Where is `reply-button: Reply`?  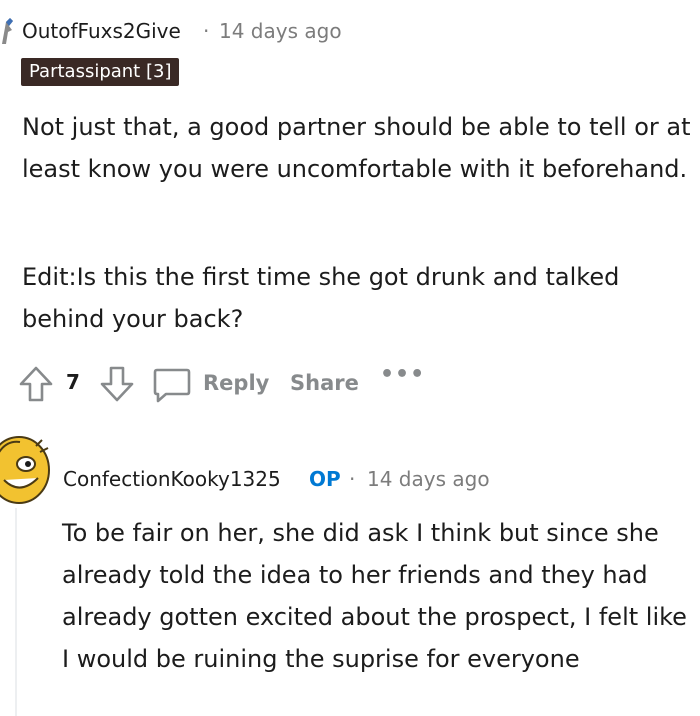 reply-button: Reply is located at coordinates (236, 383).